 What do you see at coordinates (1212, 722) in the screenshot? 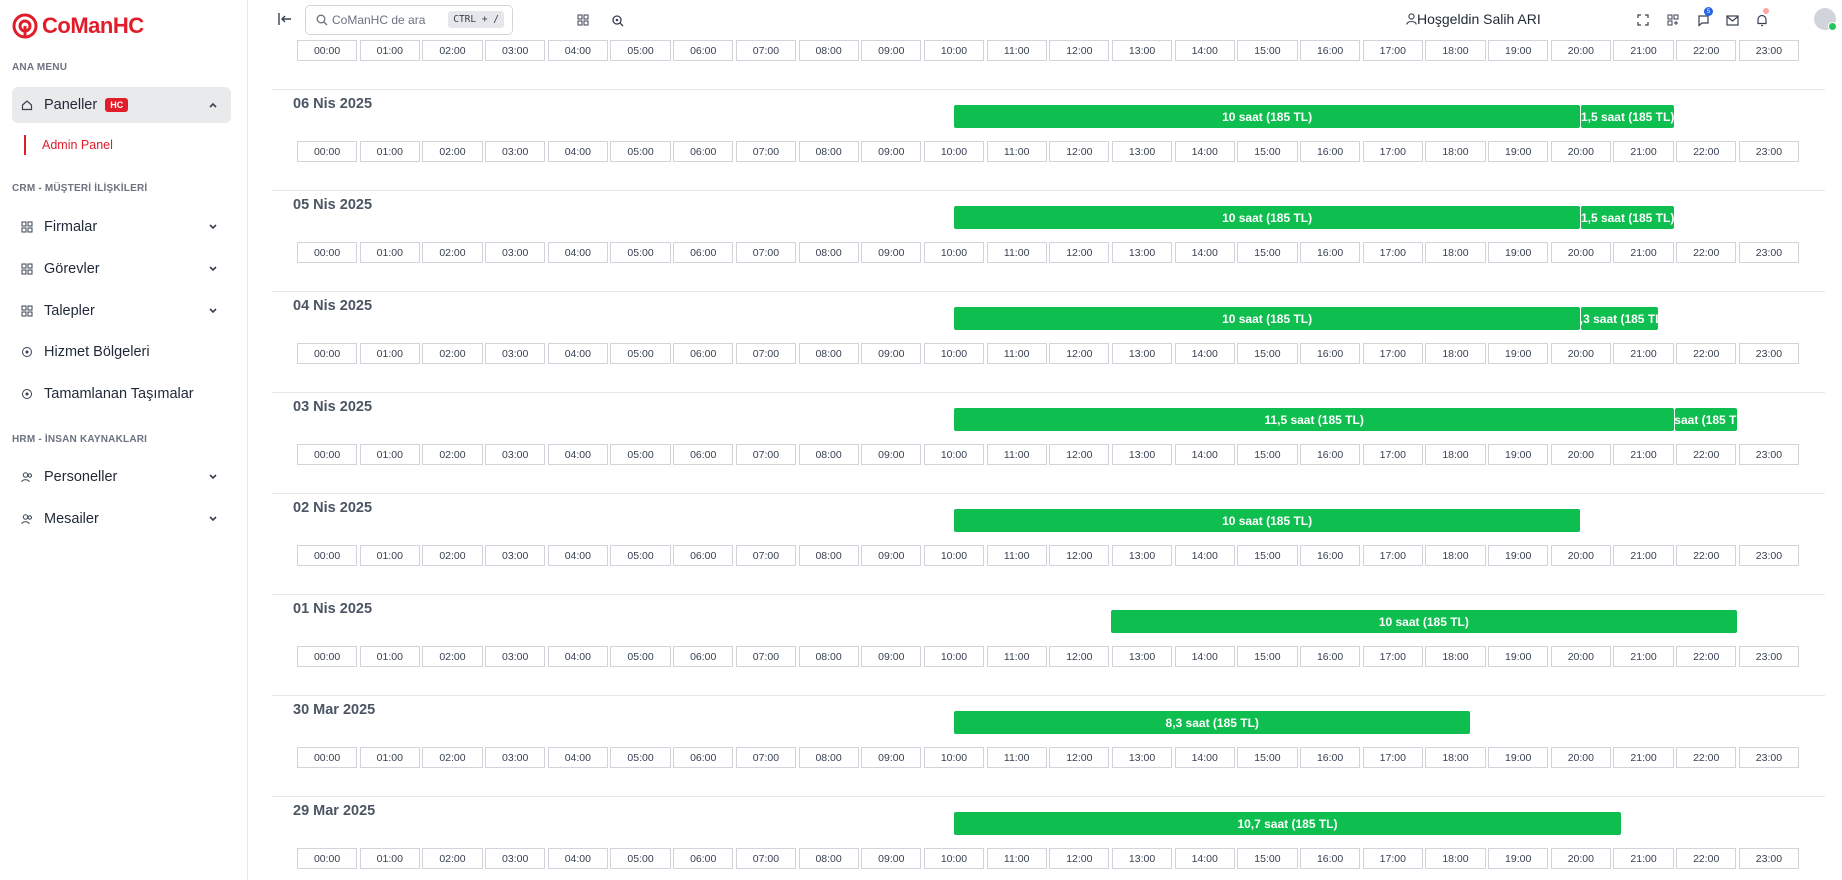
I see `shift-segment: 8,3 saat (185 TL)` at bounding box center [1212, 722].